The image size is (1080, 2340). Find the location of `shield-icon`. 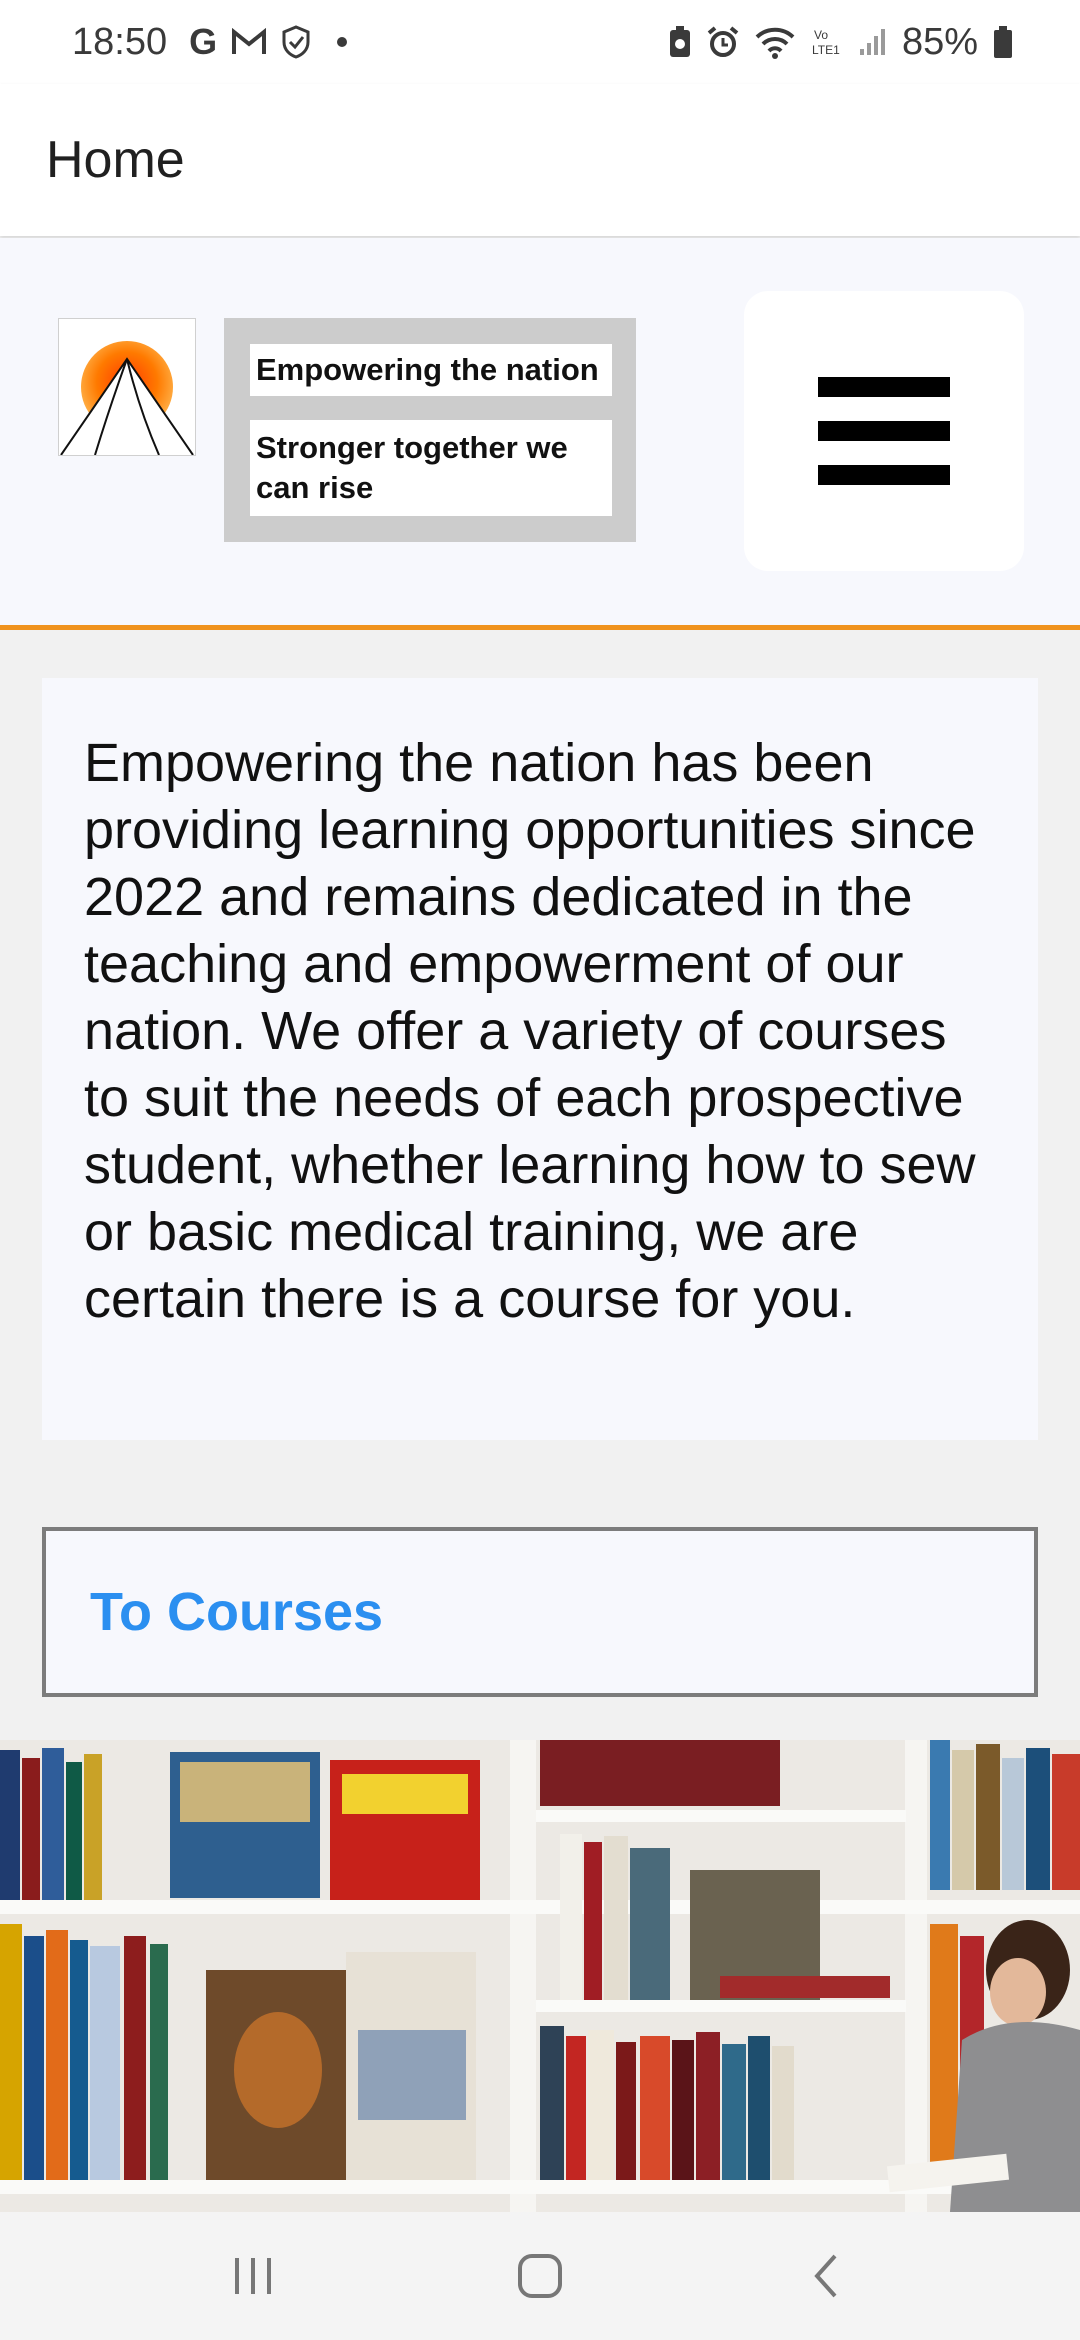

shield-icon is located at coordinates (296, 42).